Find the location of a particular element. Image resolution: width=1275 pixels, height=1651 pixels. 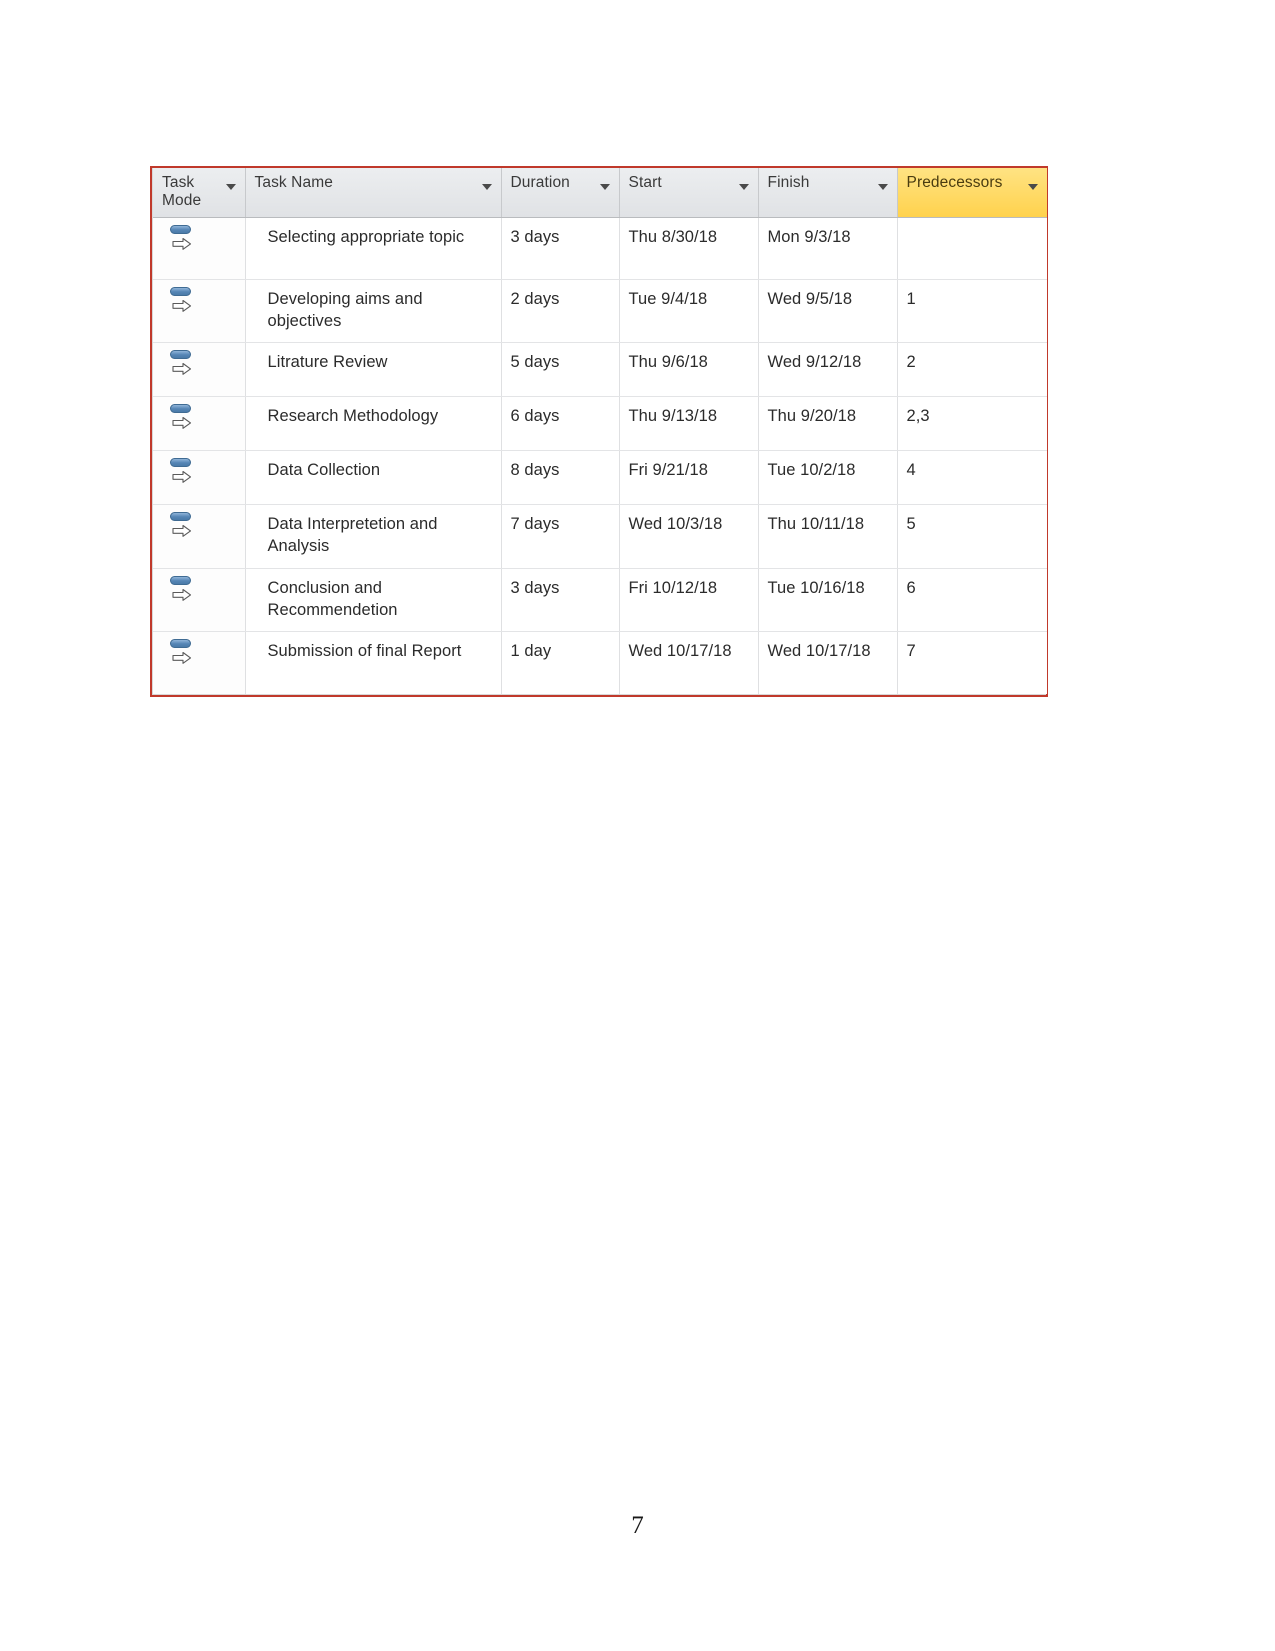

cell-duration: 1 day is located at coordinates (560, 662).